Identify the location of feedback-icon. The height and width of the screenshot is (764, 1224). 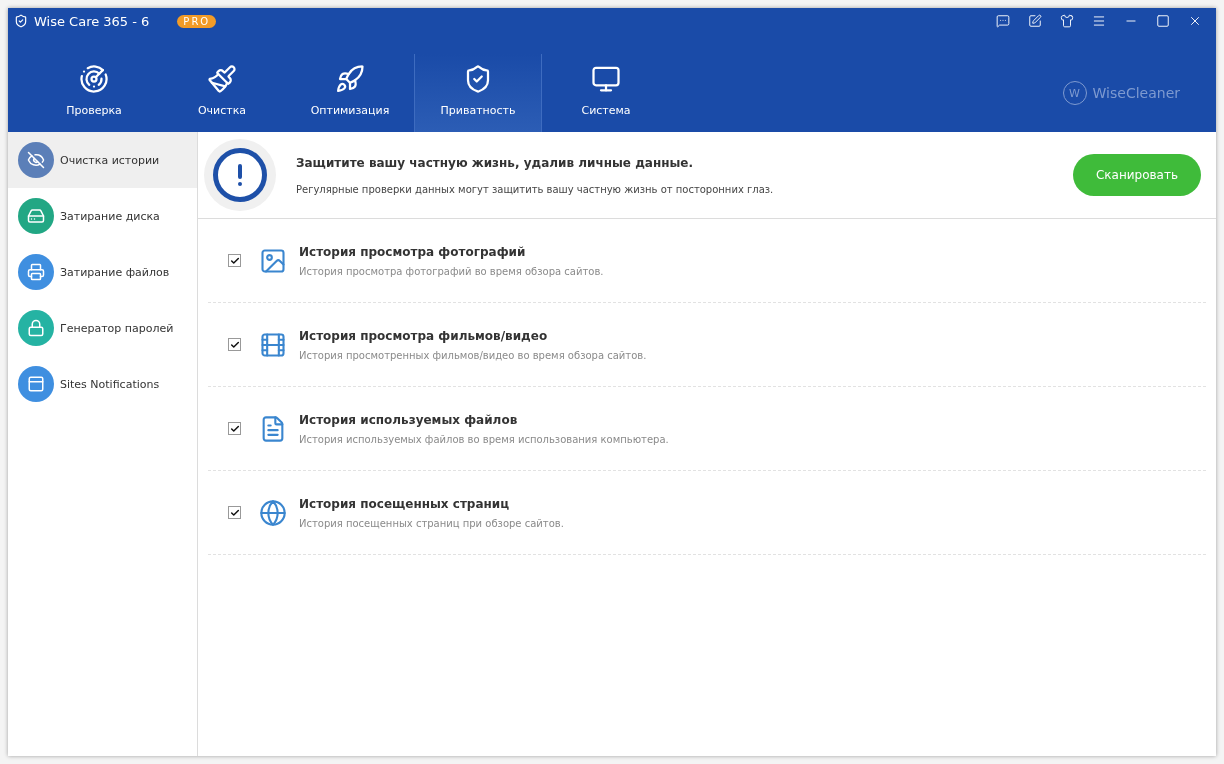
(1003, 21).